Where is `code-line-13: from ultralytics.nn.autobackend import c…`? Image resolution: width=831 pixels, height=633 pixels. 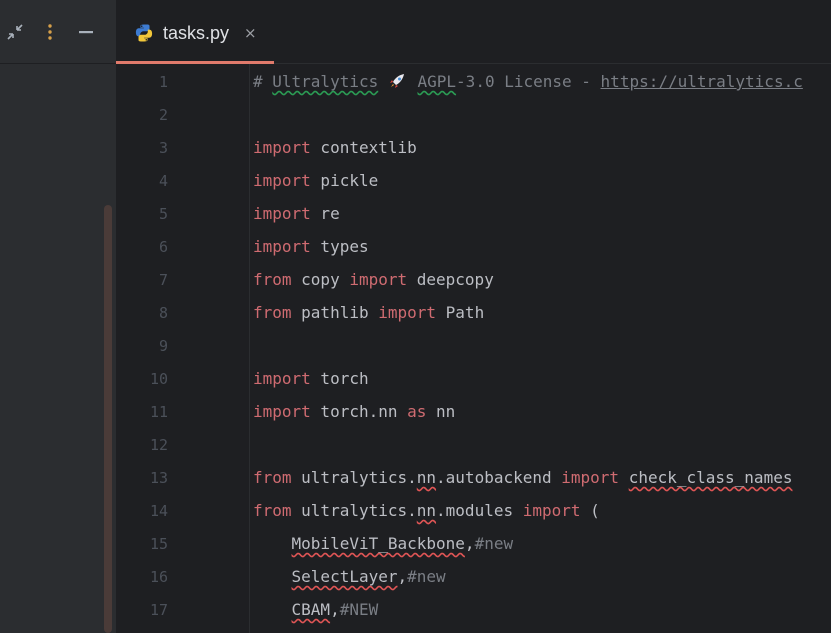 code-line-13: from ultralytics.nn.autobackend import c… is located at coordinates (522, 478).